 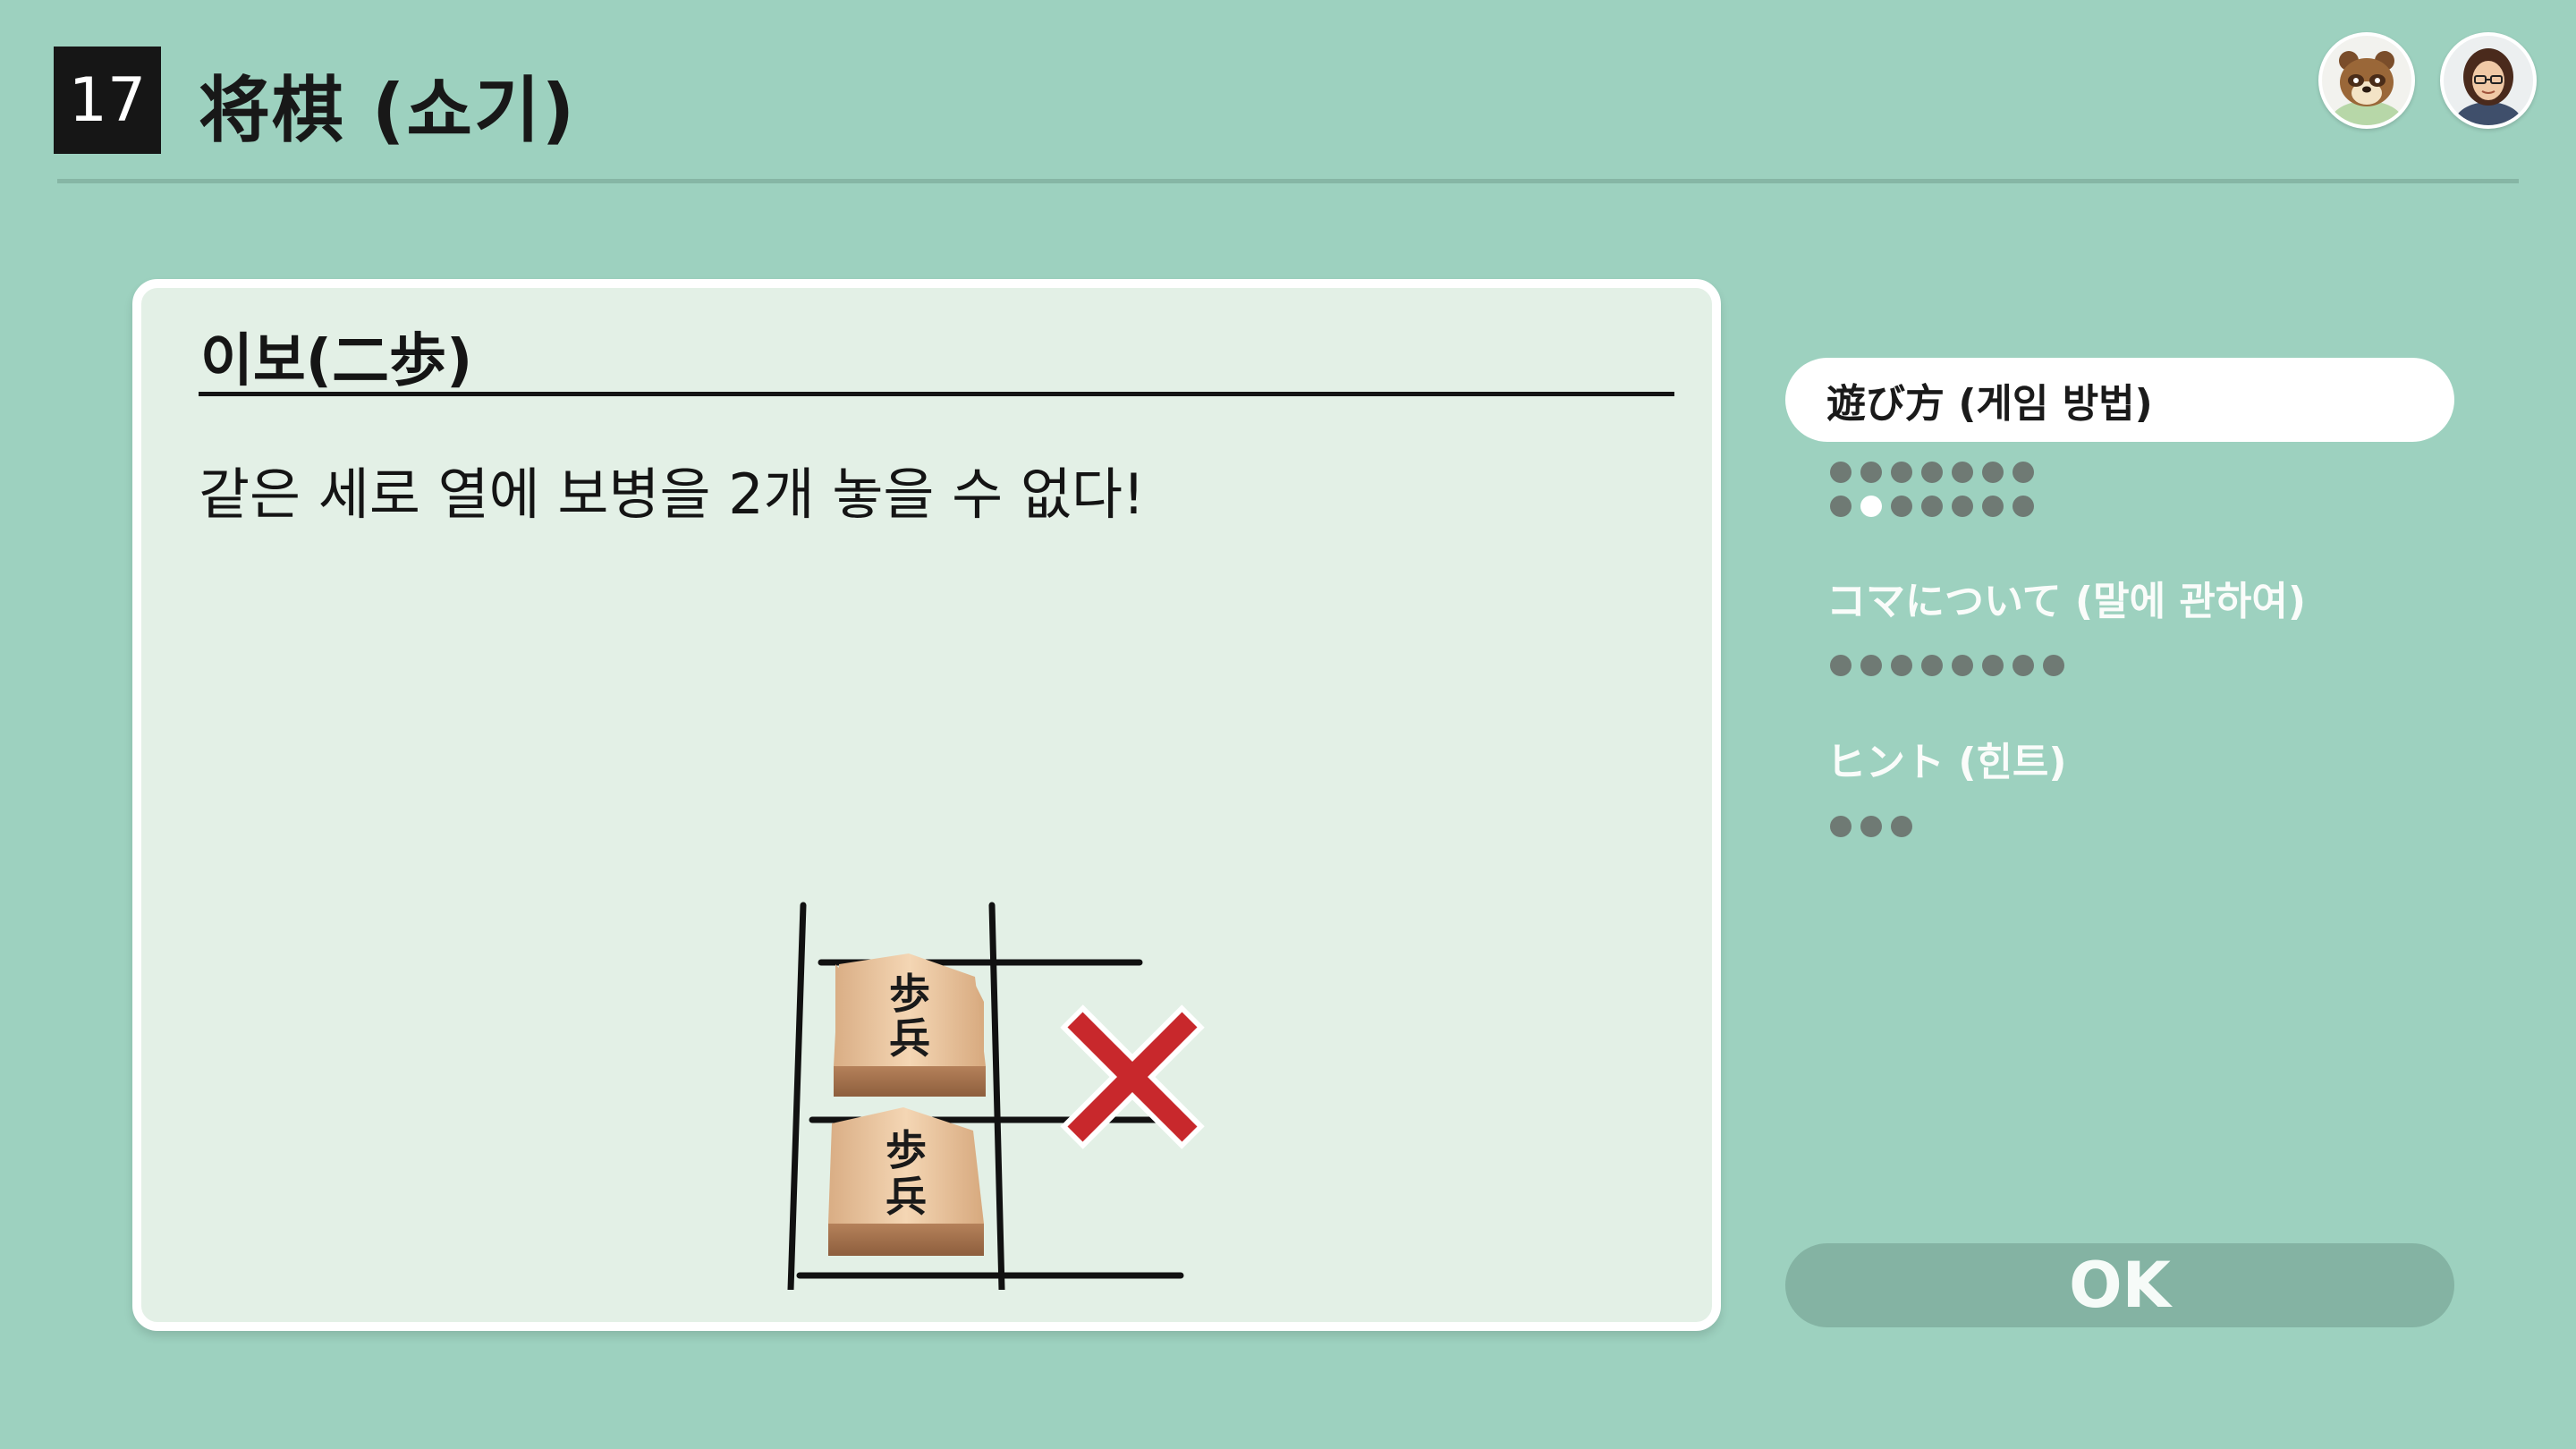 What do you see at coordinates (2119, 1285) in the screenshot?
I see `ok-button: OK` at bounding box center [2119, 1285].